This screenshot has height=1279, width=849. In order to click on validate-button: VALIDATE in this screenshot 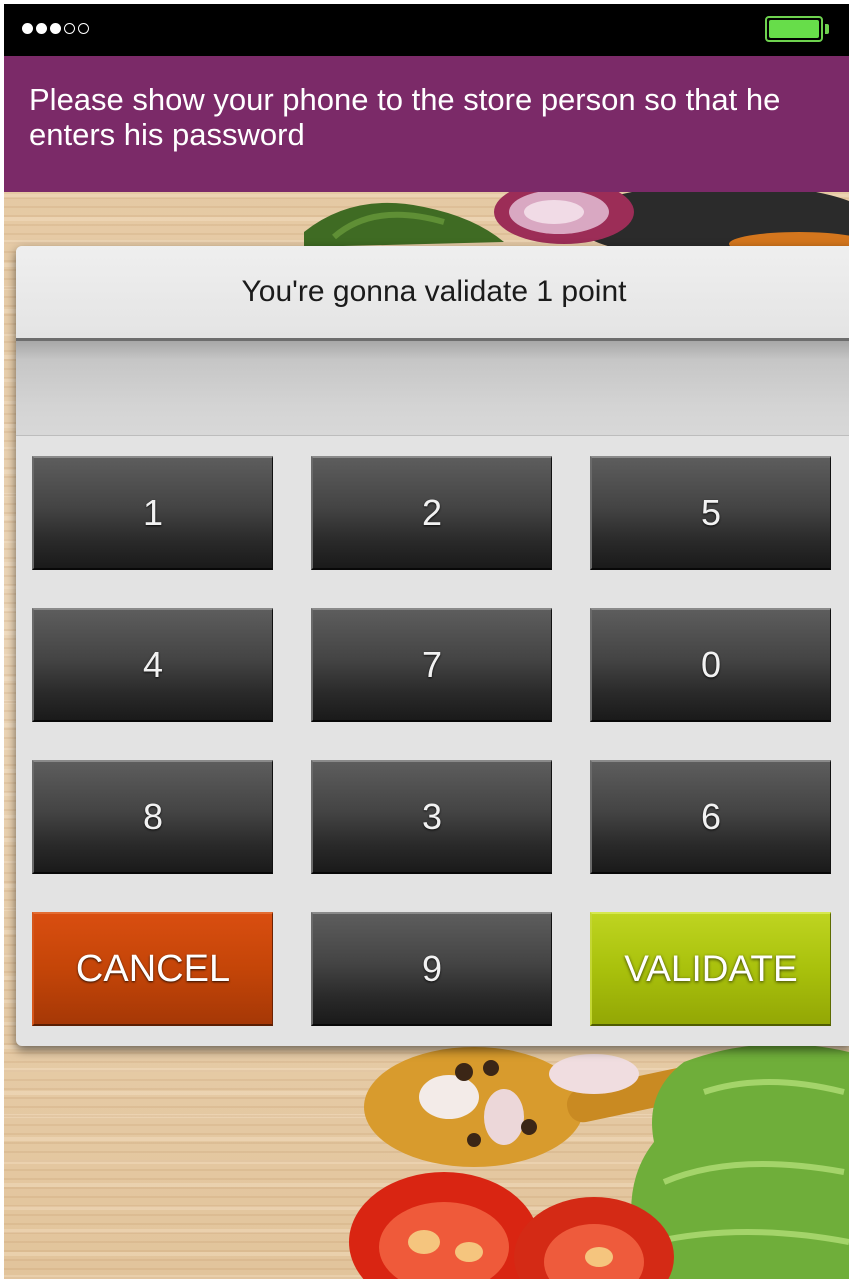, I will do `click(710, 969)`.